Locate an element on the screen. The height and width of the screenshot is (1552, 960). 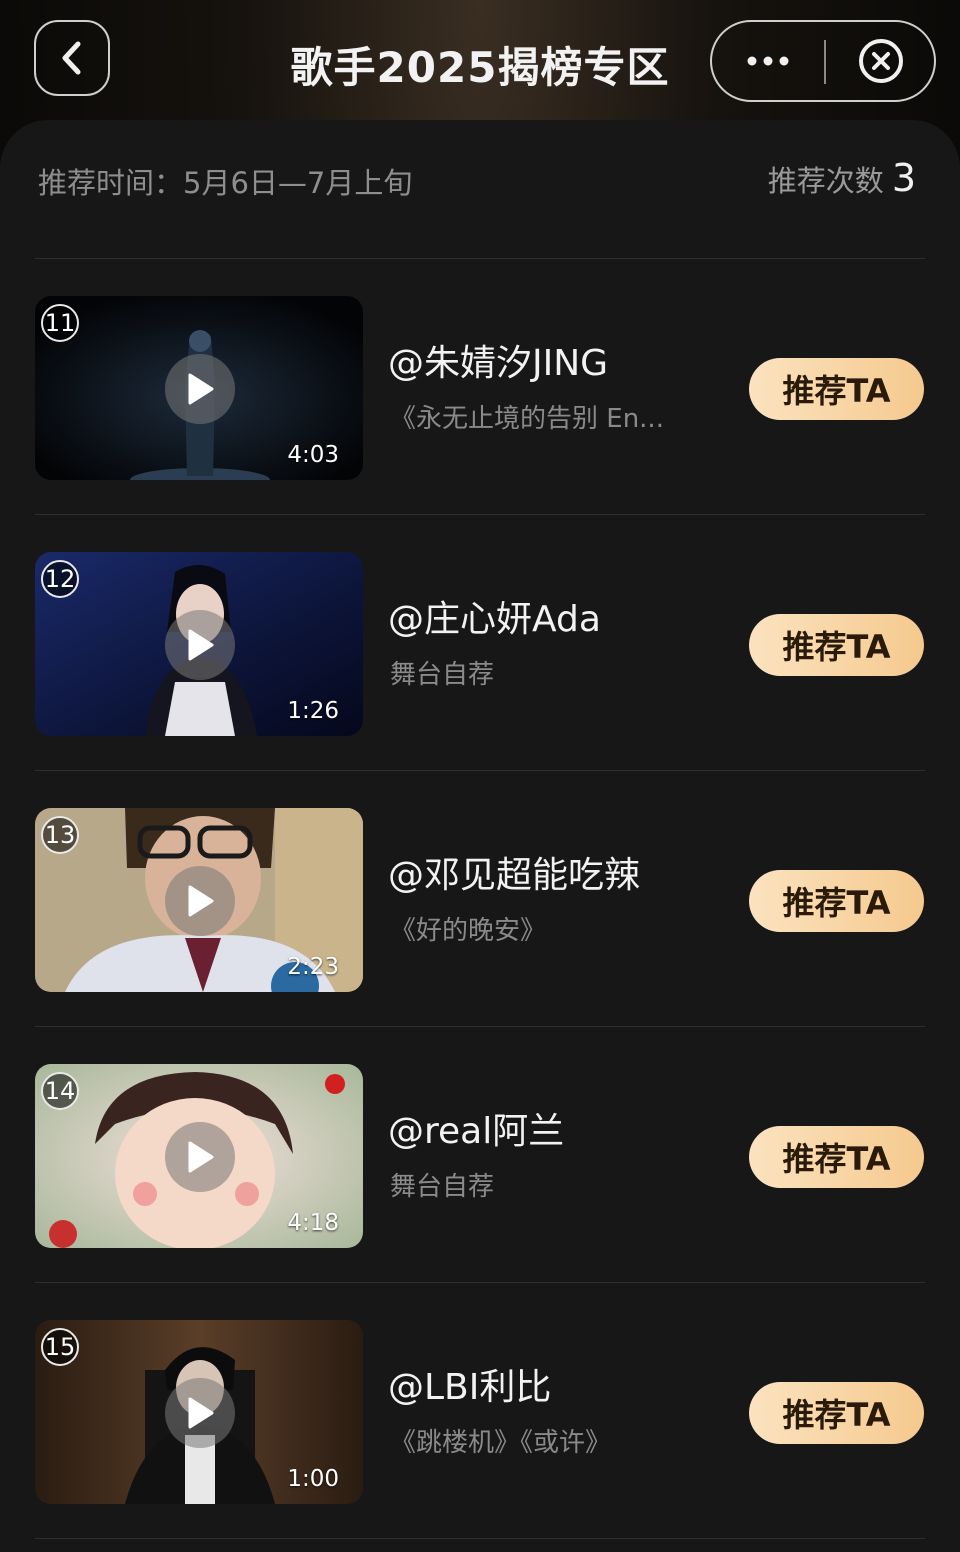
video-thumbnail: 13 2:23 is located at coordinates (199, 900).